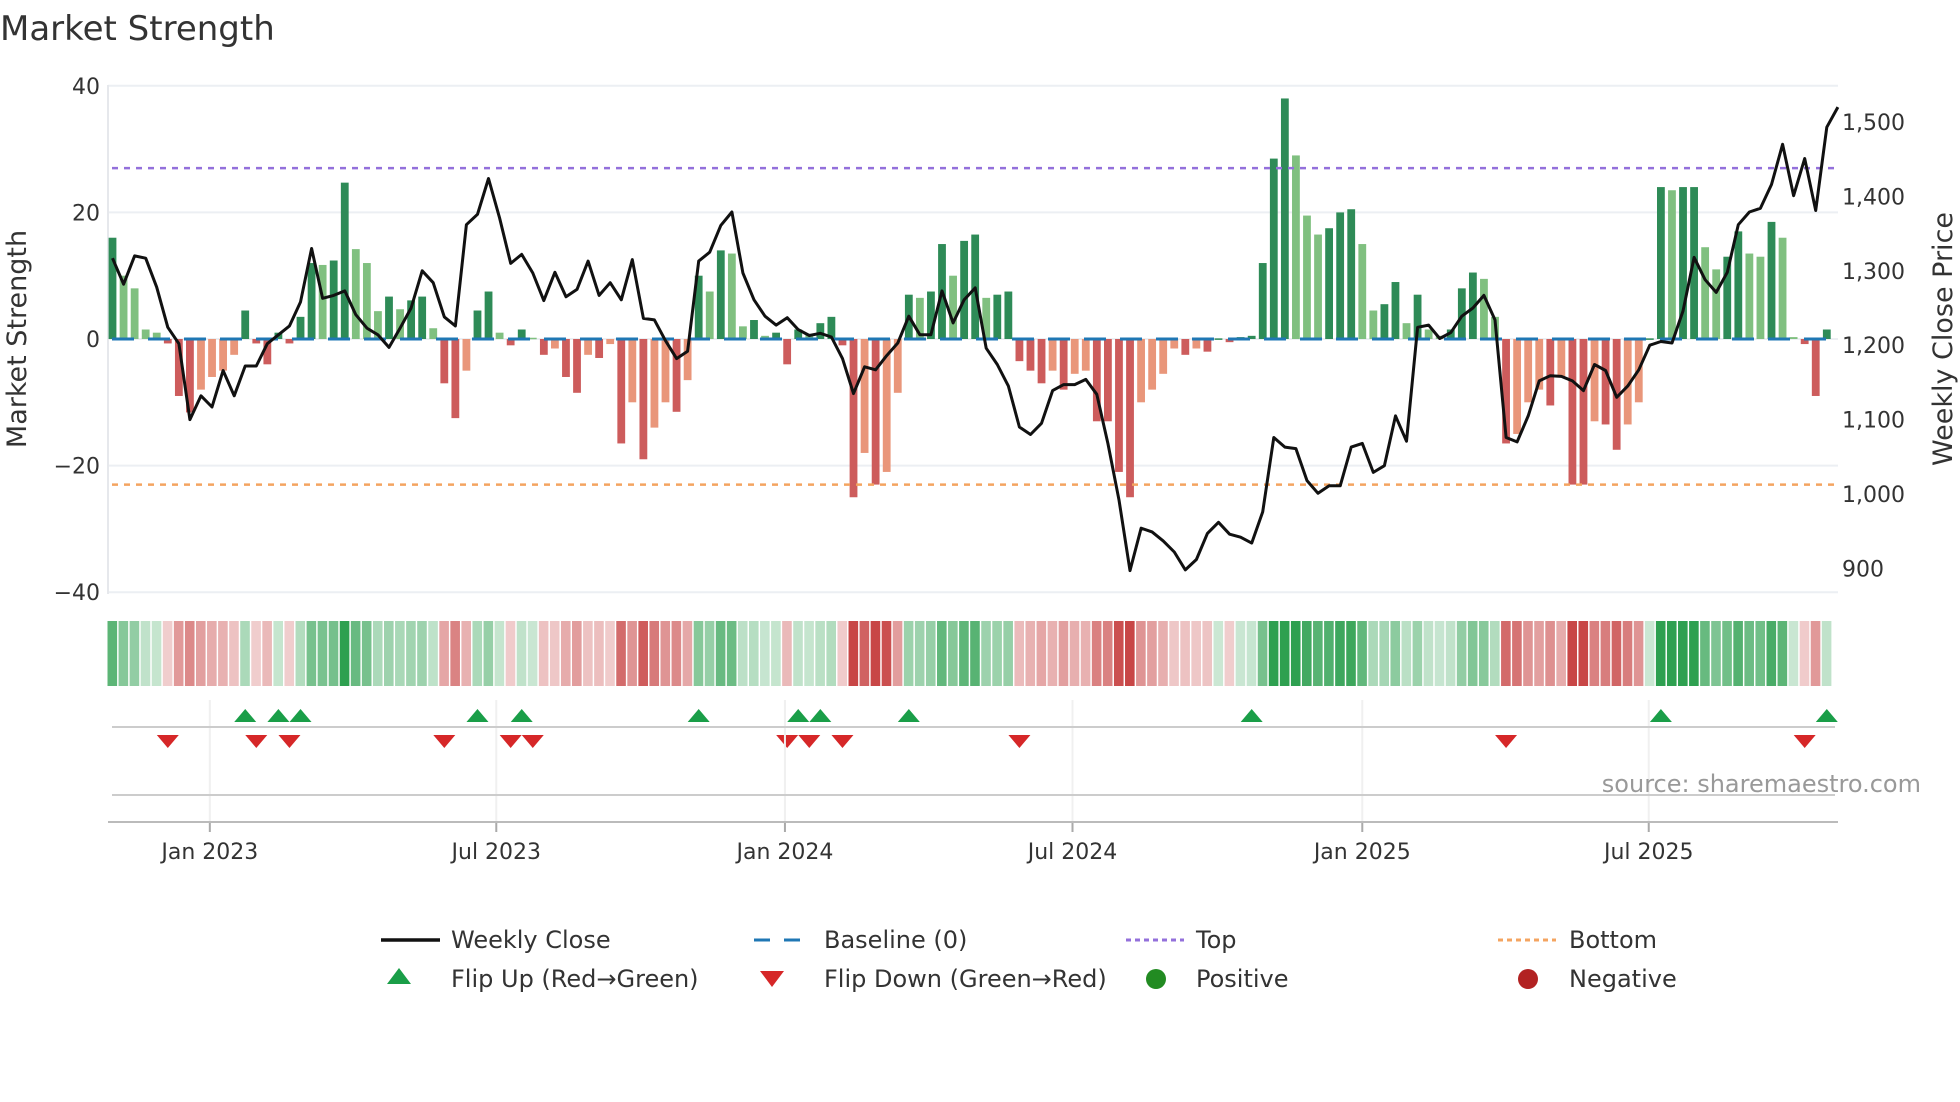 This screenshot has width=1960, height=1102. Describe the element at coordinates (86, 213) in the screenshot. I see `y-left-tick-label: 20` at that location.